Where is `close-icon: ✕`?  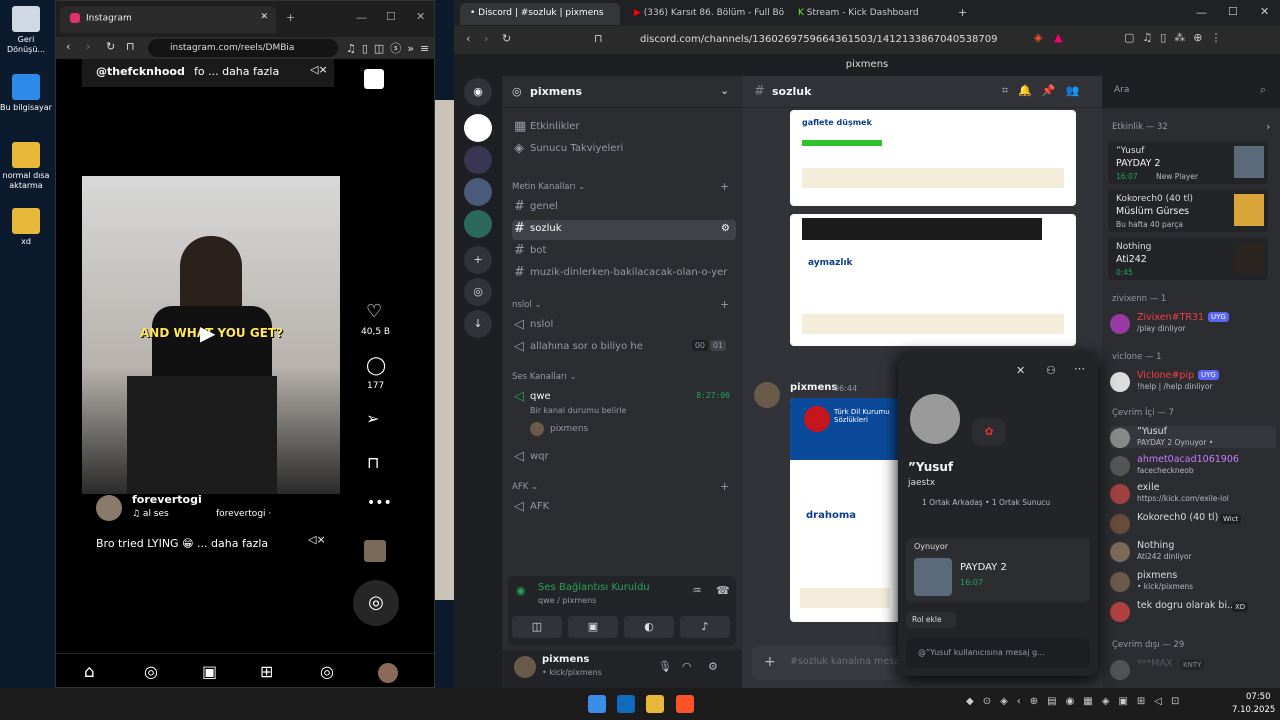
close-icon: ✕ is located at coordinates (1020, 370).